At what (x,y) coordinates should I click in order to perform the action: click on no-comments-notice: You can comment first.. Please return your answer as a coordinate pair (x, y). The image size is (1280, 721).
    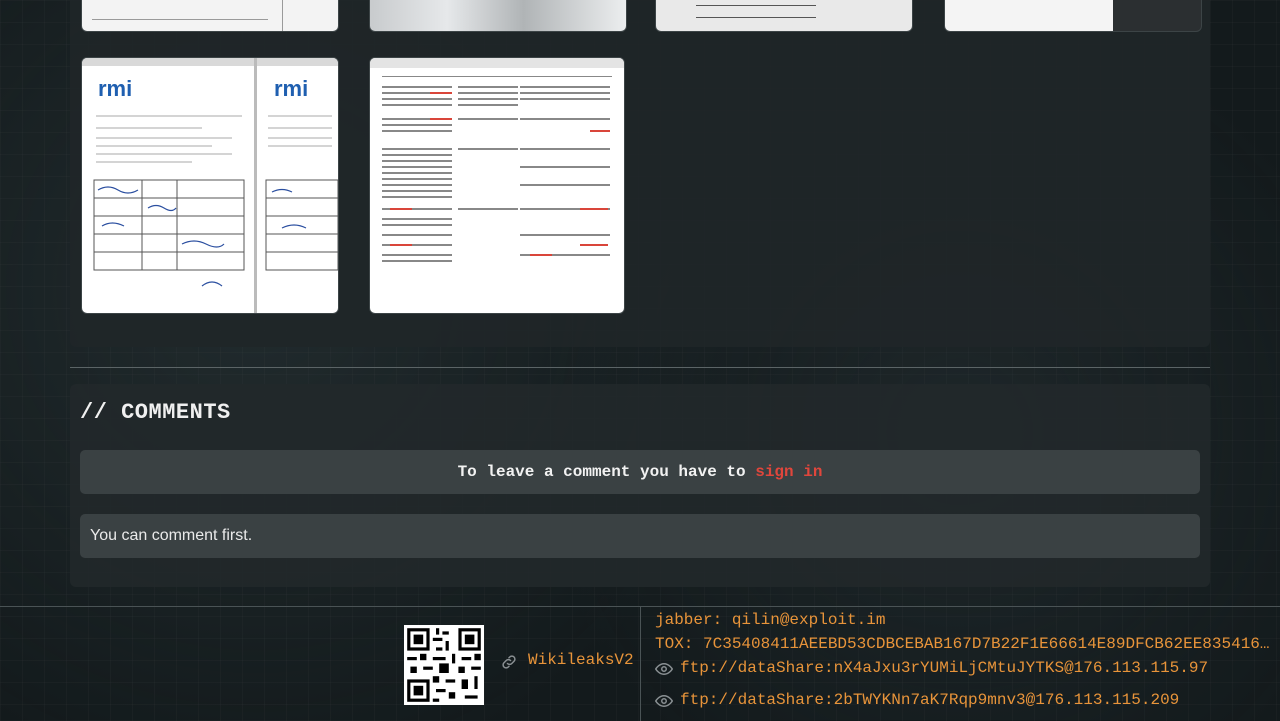
    Looking at the image, I should click on (640, 536).